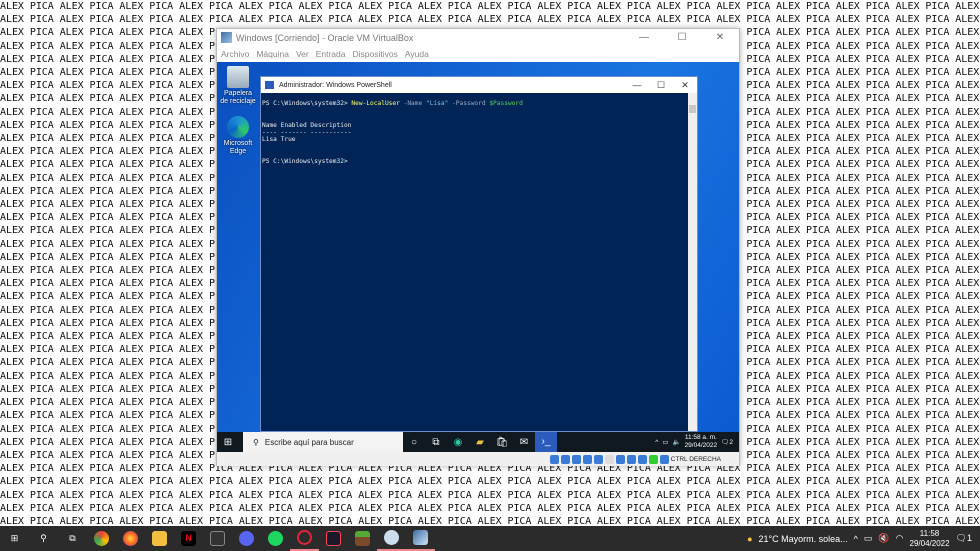  Describe the element at coordinates (653, 459) in the screenshot. I see `mouse-icon` at that location.